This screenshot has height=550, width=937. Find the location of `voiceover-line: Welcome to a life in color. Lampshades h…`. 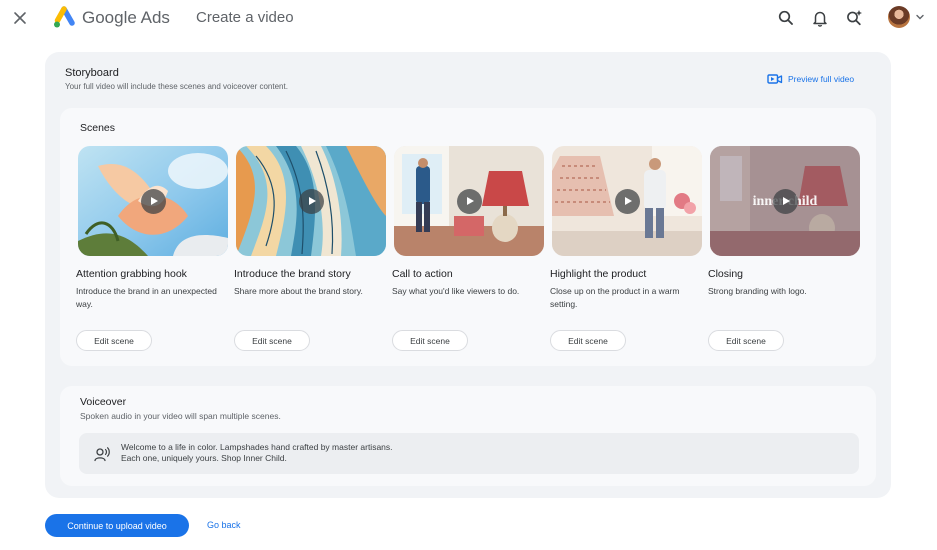

voiceover-line: Welcome to a life in color. Lampshades h… is located at coordinates (257, 447).